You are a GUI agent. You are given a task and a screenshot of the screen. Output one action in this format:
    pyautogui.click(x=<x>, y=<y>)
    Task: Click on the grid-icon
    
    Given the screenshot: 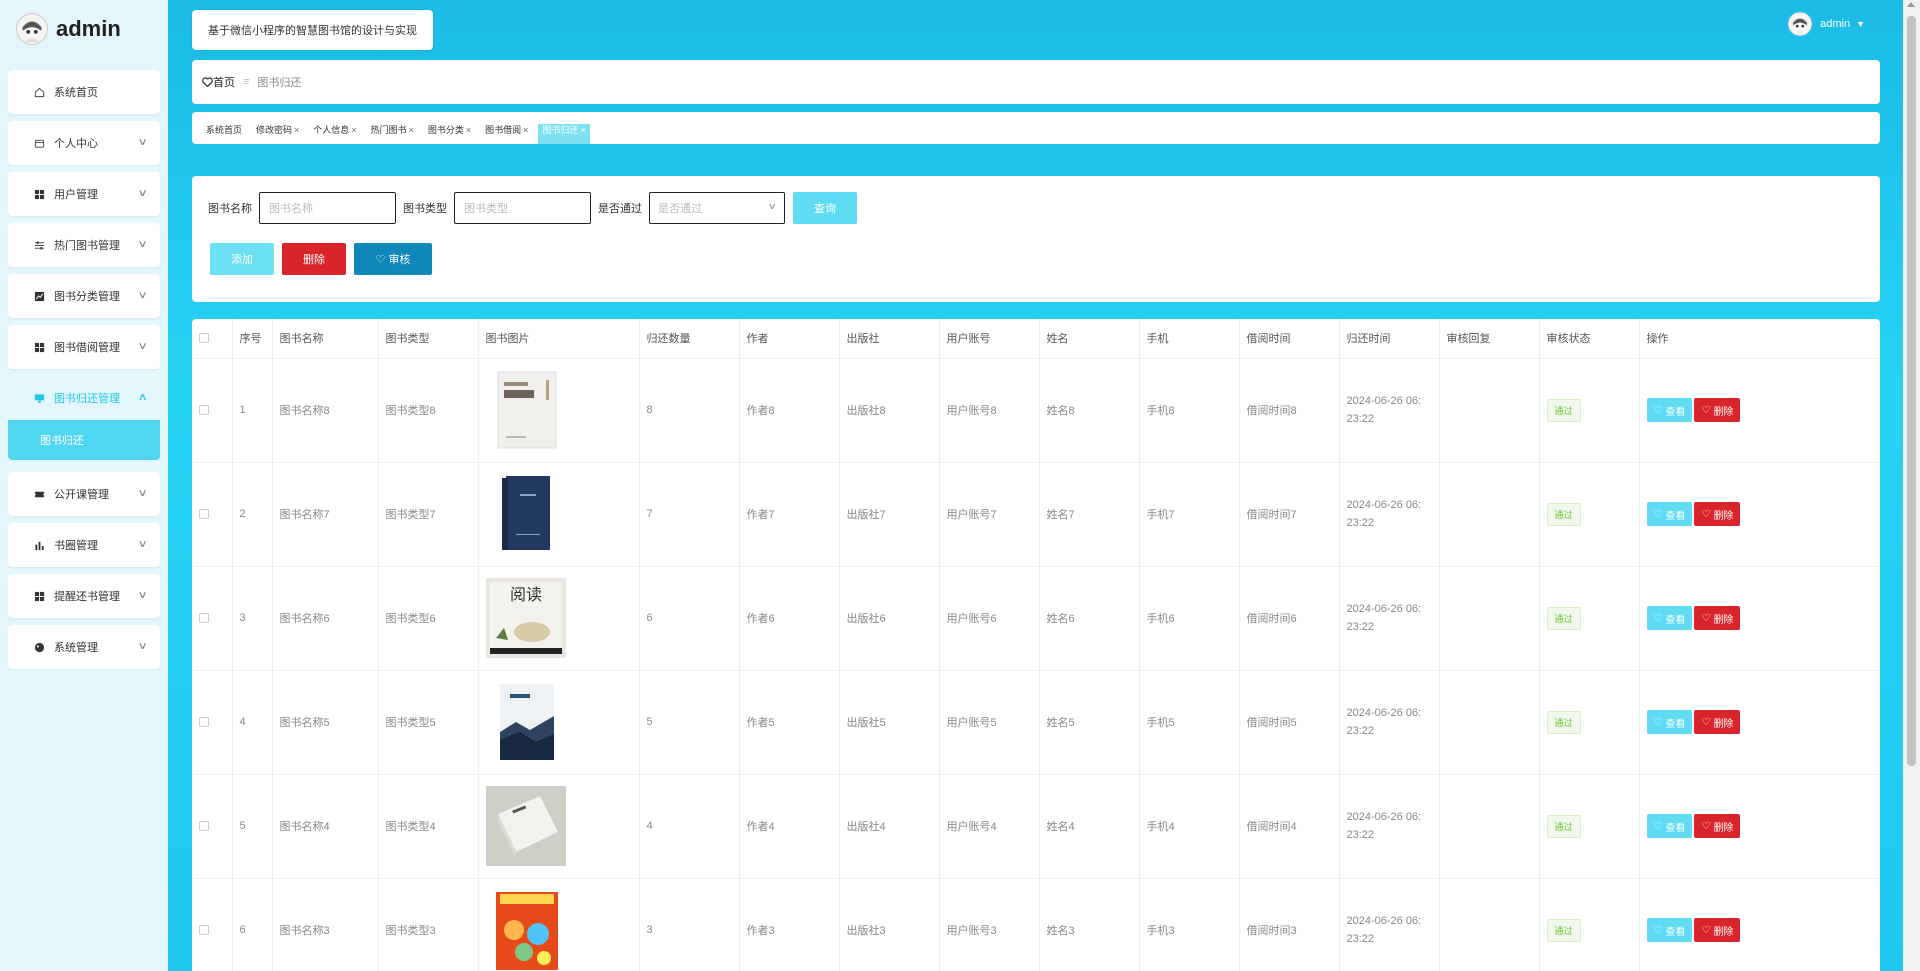 What is the action you would take?
    pyautogui.click(x=39, y=194)
    